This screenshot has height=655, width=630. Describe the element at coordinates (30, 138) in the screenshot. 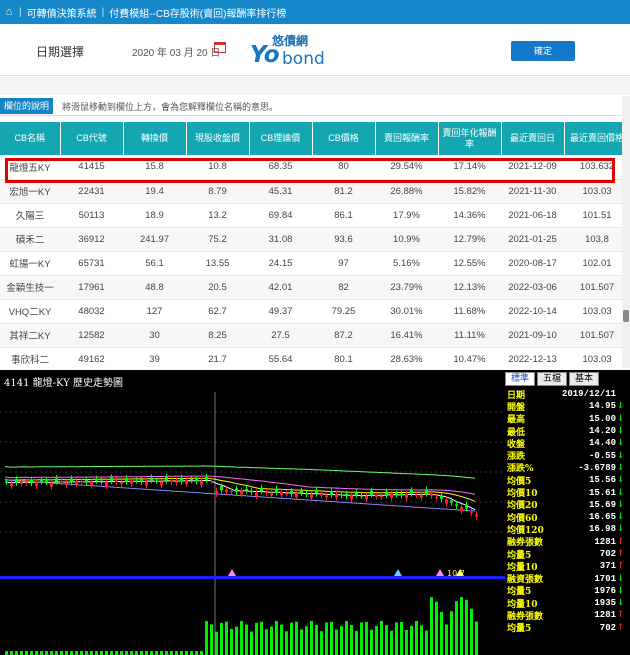

I see `header-cb-name: CB名稱` at that location.